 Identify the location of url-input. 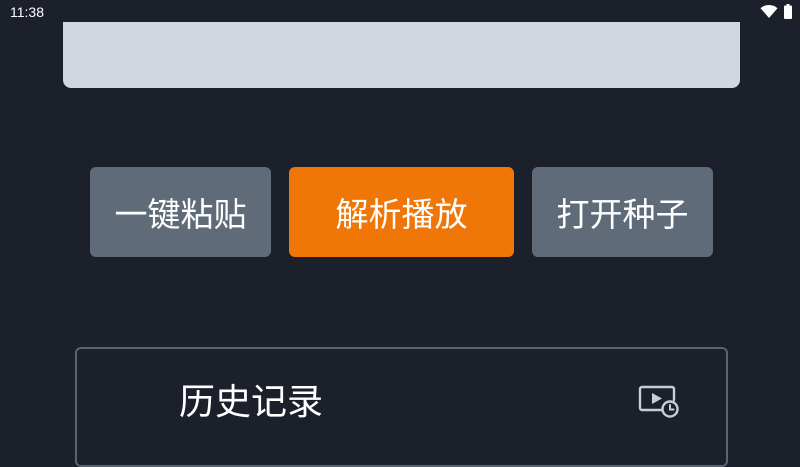
(401, 55).